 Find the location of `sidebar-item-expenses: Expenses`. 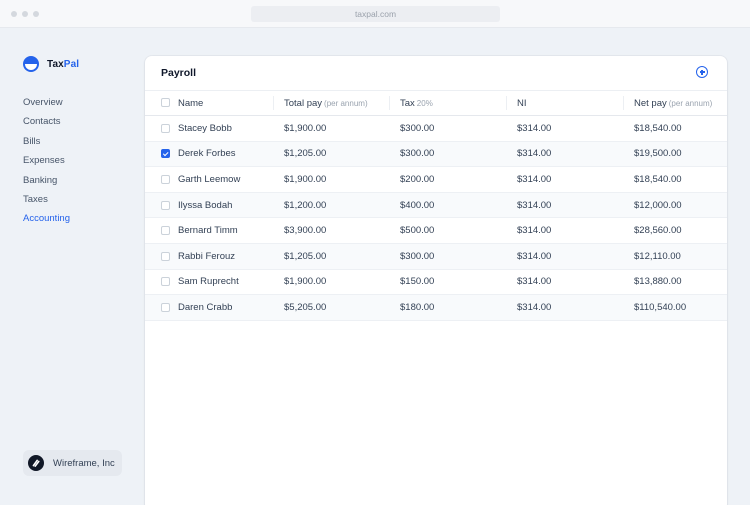

sidebar-item-expenses: Expenses is located at coordinates (46, 163).